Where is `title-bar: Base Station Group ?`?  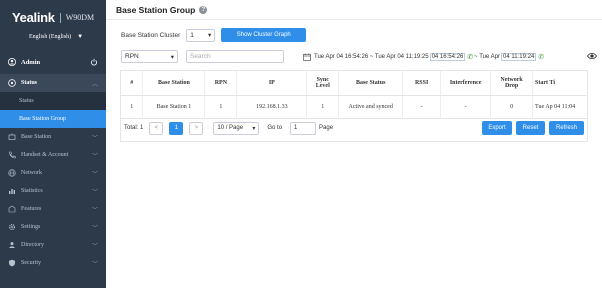
title-bar: Base Station Group ? is located at coordinates (354, 10).